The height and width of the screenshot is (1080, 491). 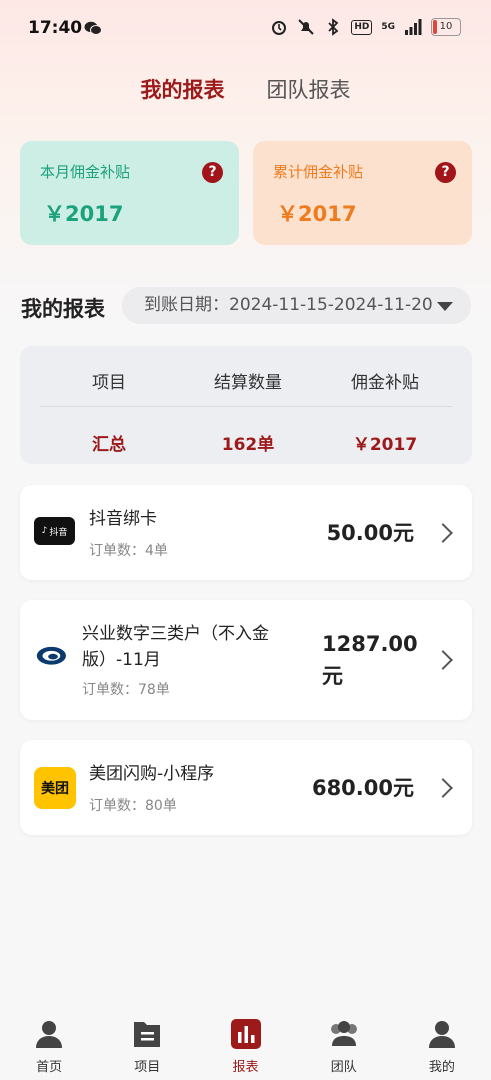 I want to click on tab-home: 首页, so click(x=49, y=1045).